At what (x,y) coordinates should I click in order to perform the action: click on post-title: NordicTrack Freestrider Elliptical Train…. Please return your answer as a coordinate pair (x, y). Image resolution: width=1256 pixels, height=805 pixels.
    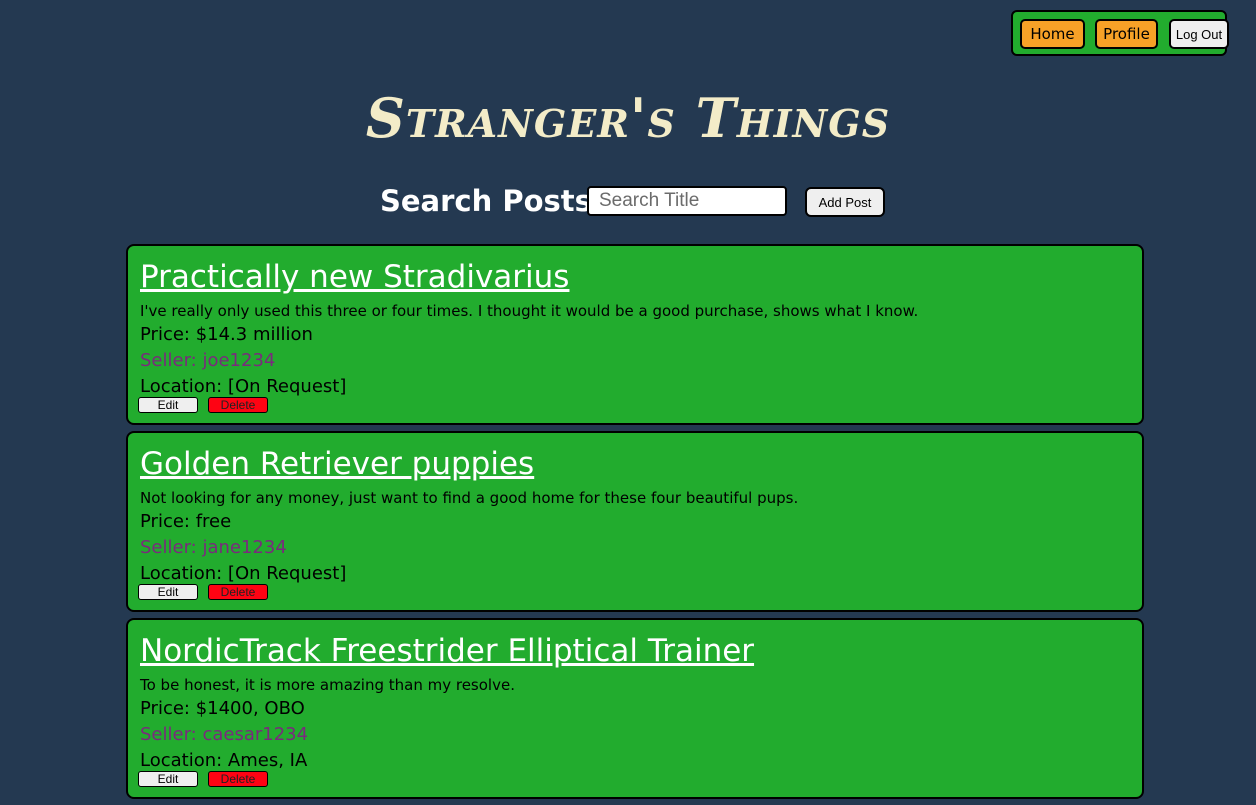
    Looking at the image, I should click on (641, 651).